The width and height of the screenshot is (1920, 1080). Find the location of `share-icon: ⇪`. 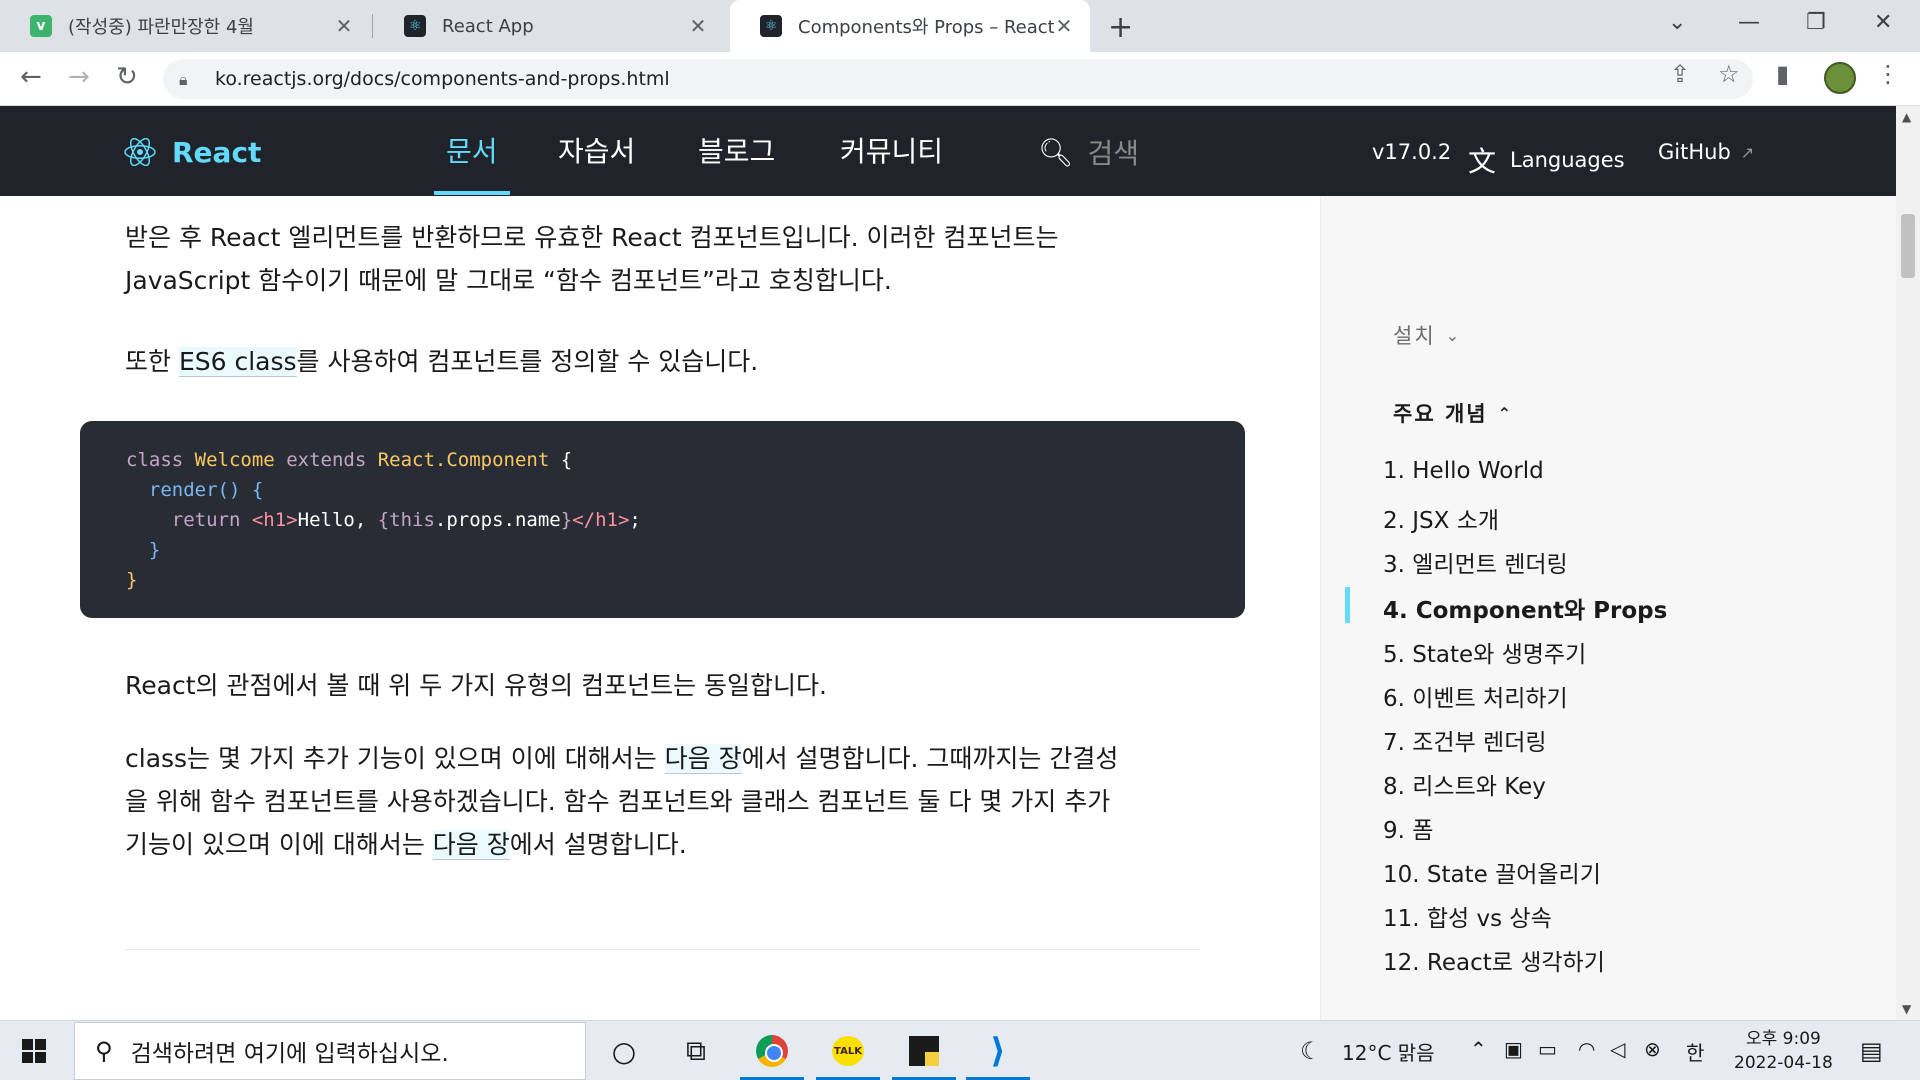

share-icon: ⇪ is located at coordinates (1680, 74).